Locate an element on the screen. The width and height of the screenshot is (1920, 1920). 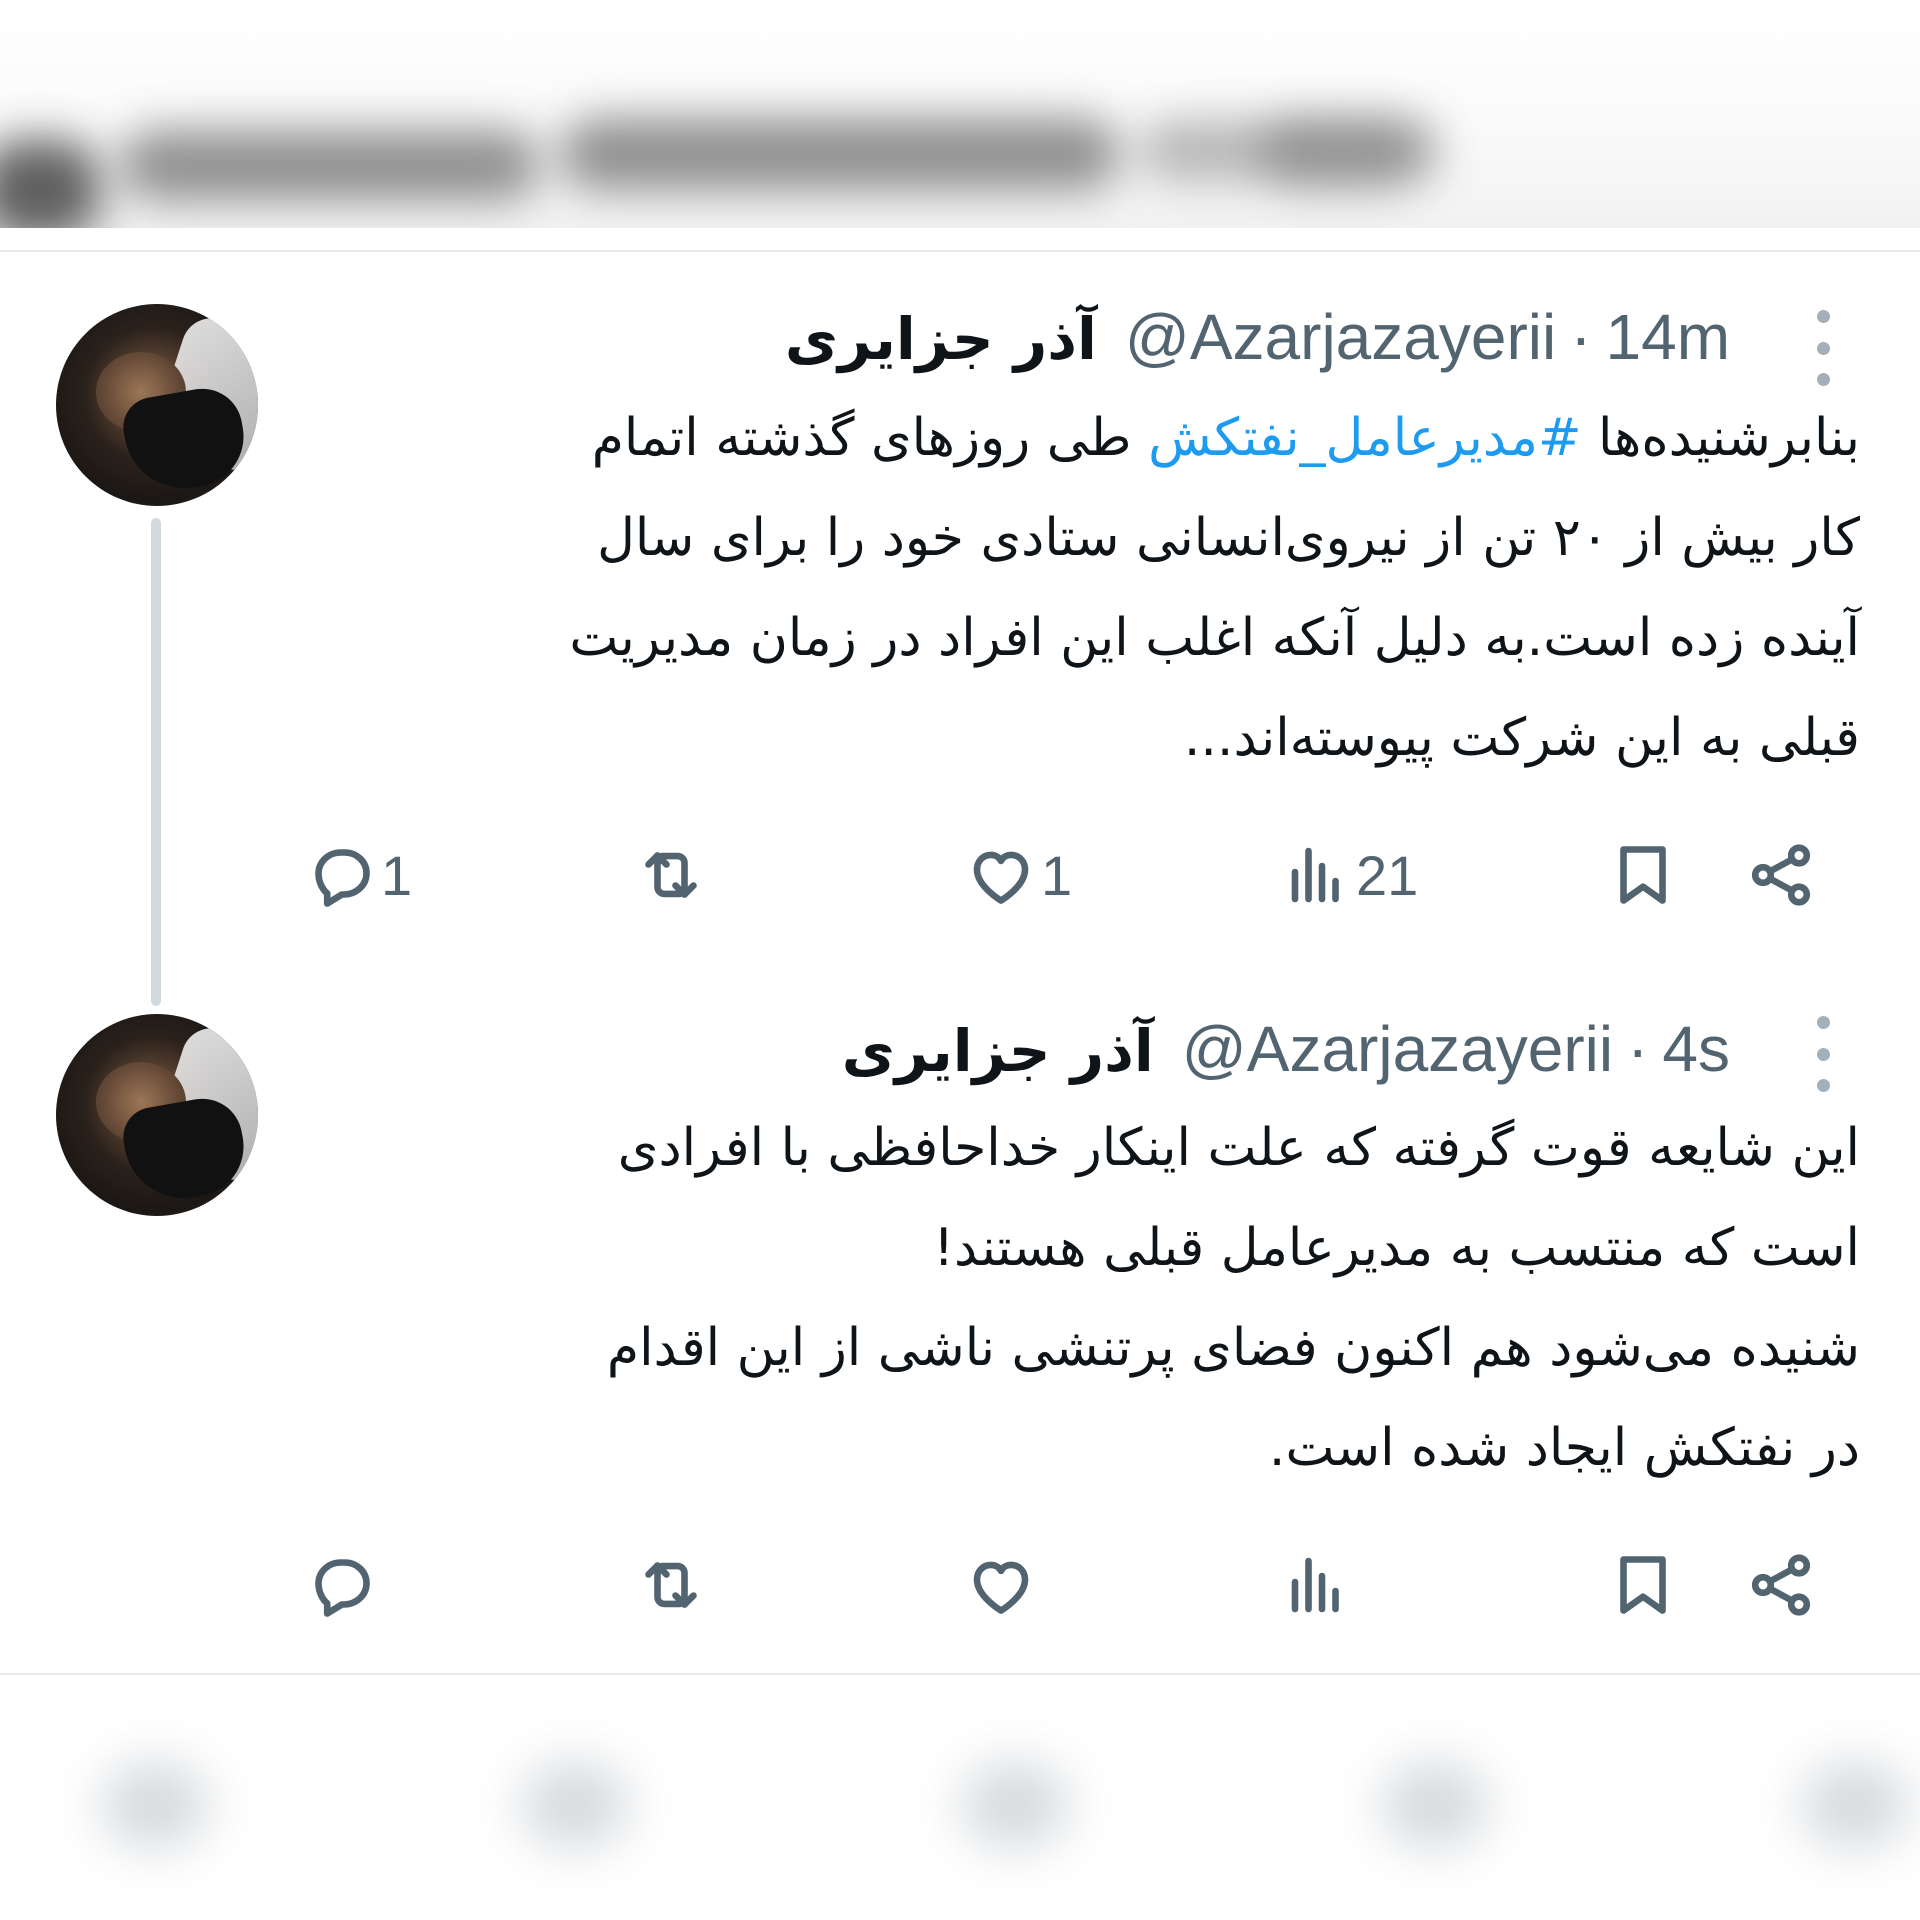
tweet-actions is located at coordinates (1070, 1585).